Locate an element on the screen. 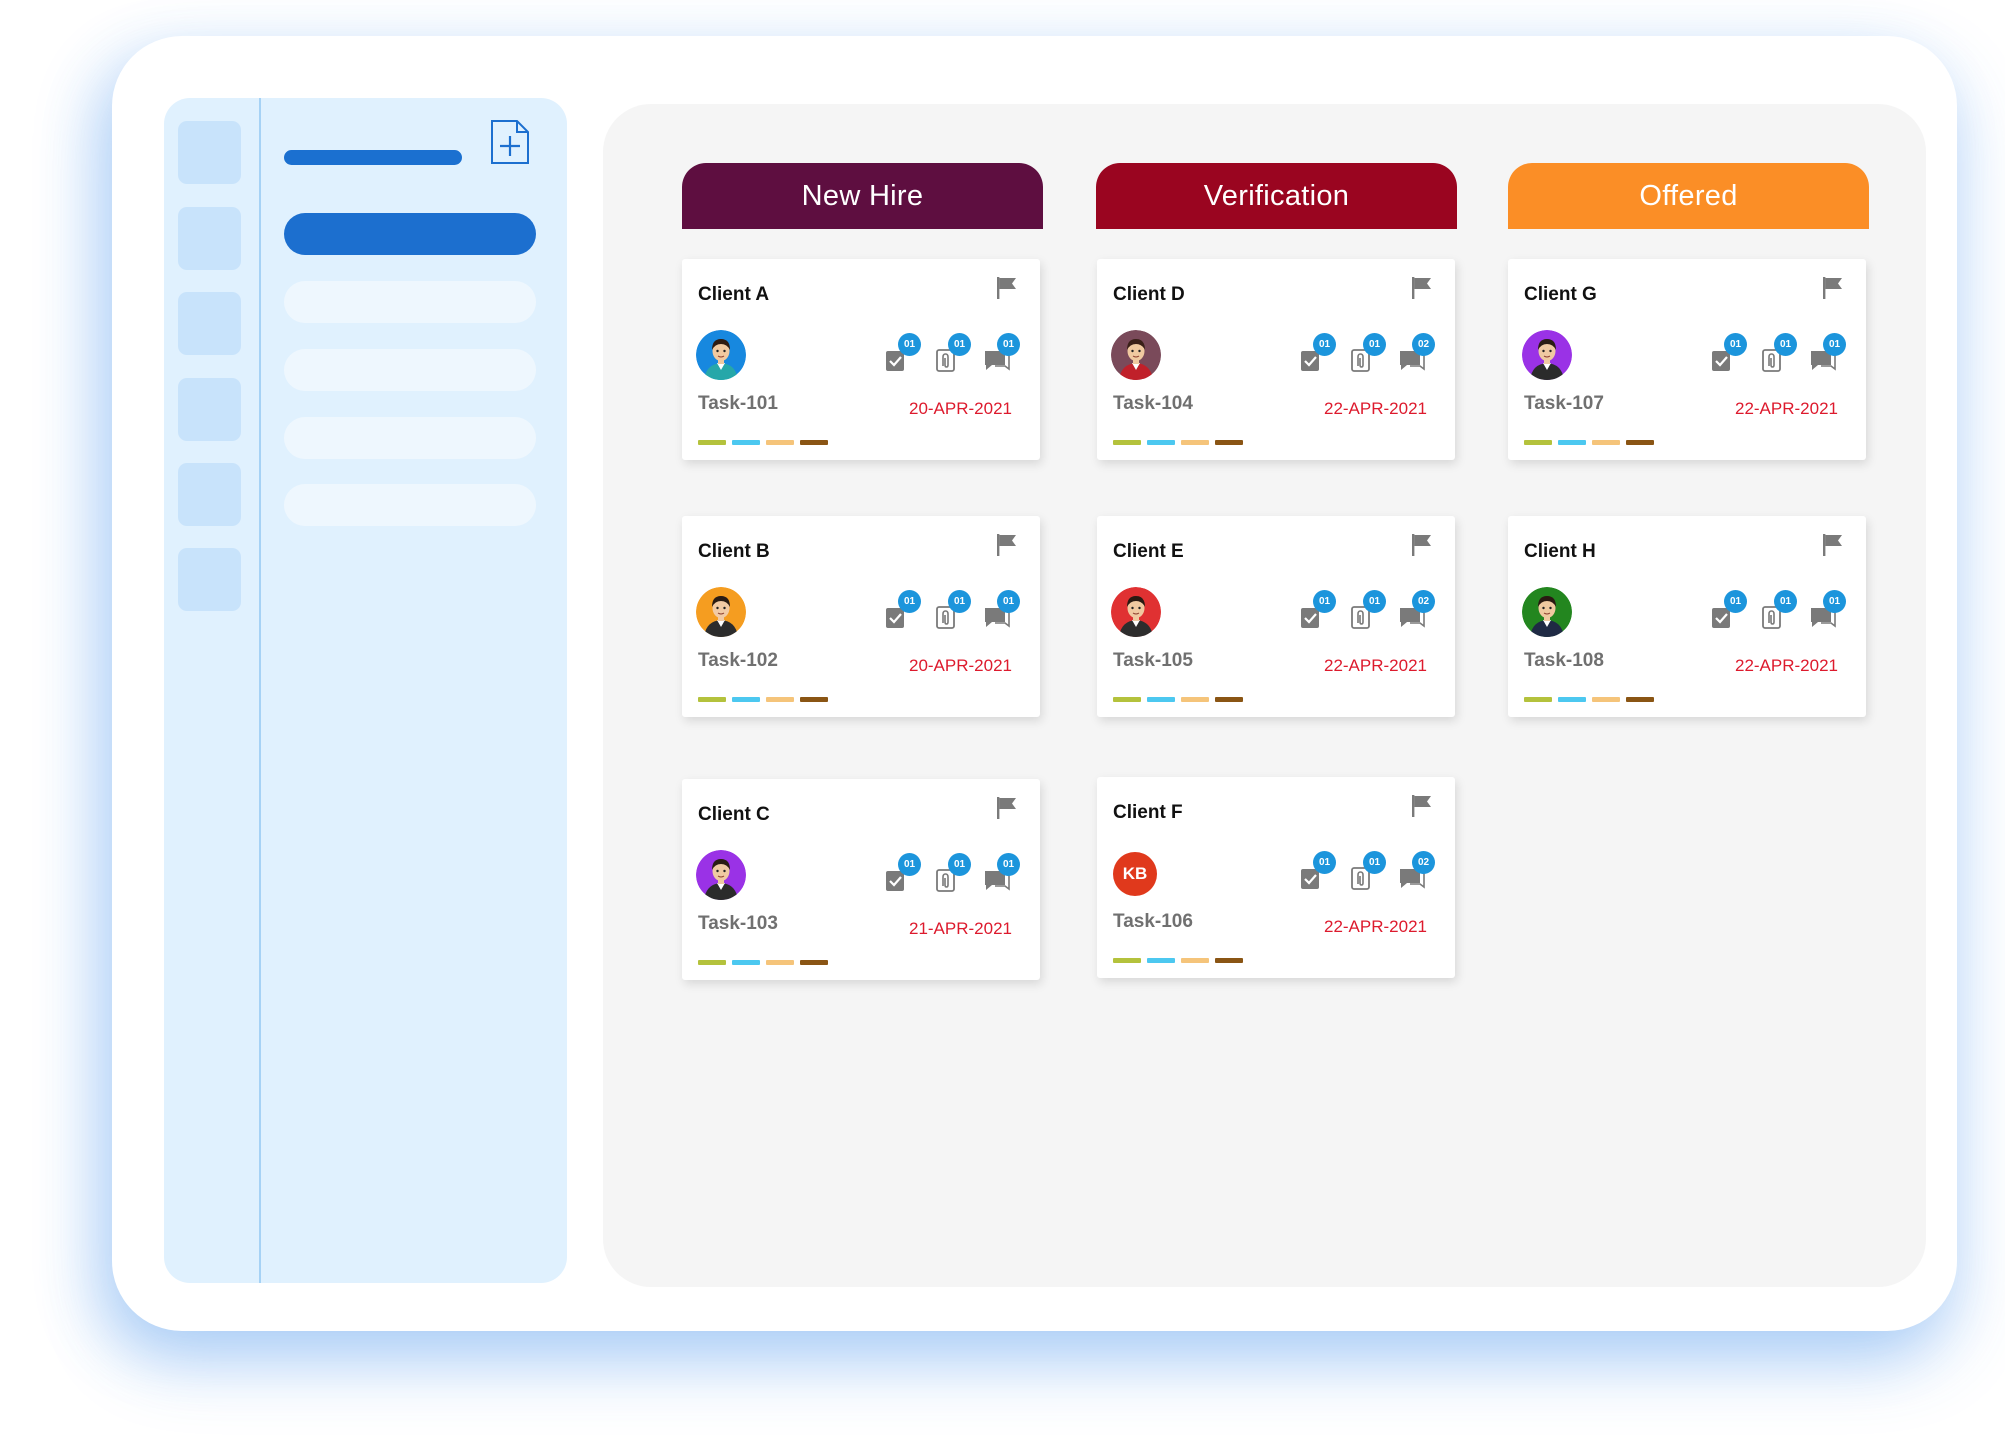 The height and width of the screenshot is (1436, 2005). file-plus-icon is located at coordinates (510, 142).